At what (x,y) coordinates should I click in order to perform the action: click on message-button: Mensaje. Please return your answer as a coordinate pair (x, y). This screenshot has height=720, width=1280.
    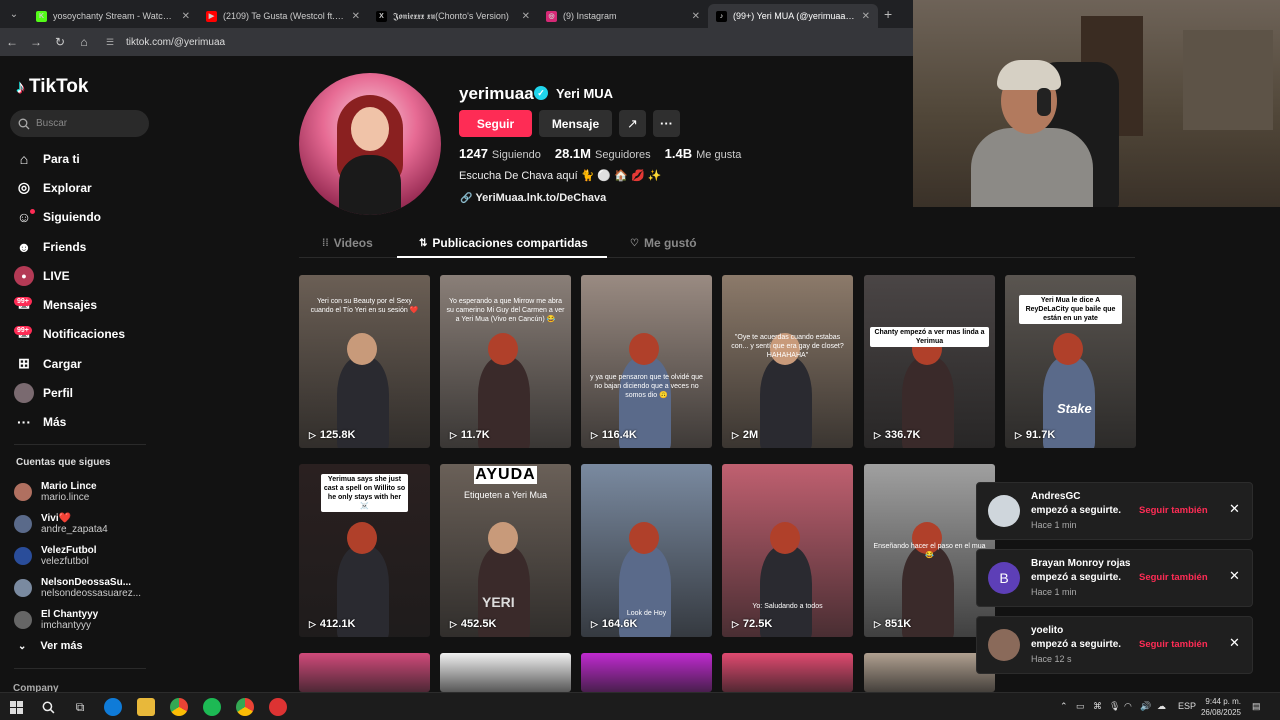
    Looking at the image, I should click on (575, 123).